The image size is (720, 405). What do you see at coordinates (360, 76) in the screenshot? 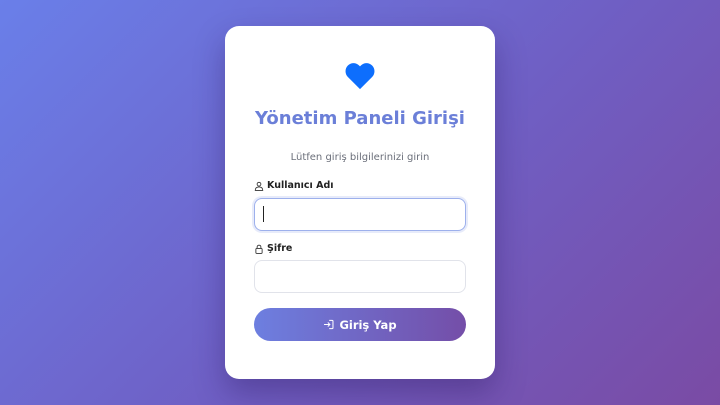
I see `heart-icon` at bounding box center [360, 76].